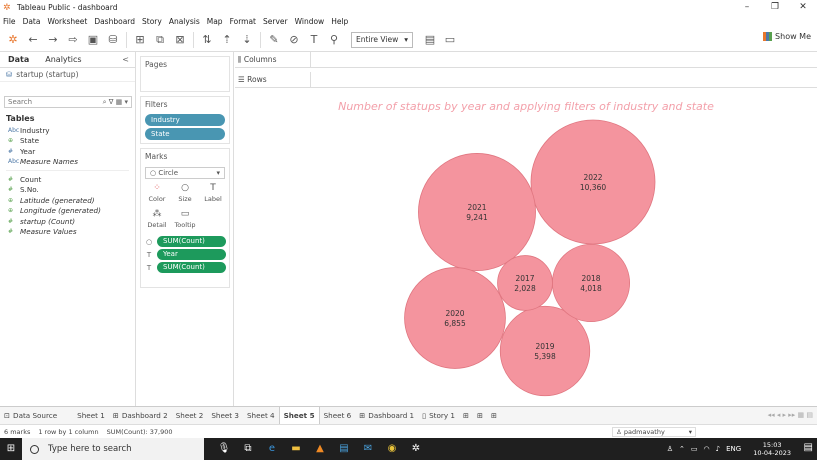 This screenshot has height=460, width=817. What do you see at coordinates (455, 318) in the screenshot?
I see `bubble-2020` at bounding box center [455, 318].